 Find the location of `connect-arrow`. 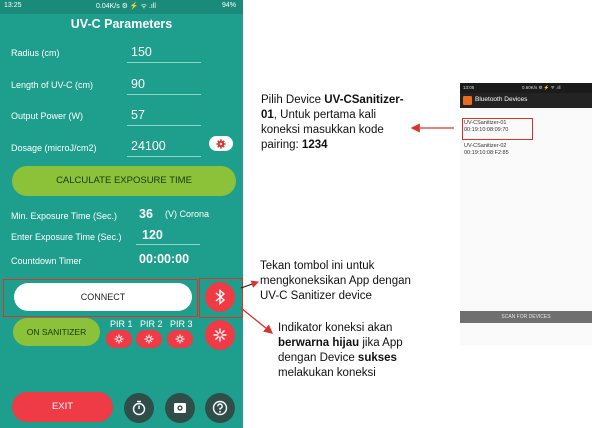

connect-arrow is located at coordinates (250, 284).